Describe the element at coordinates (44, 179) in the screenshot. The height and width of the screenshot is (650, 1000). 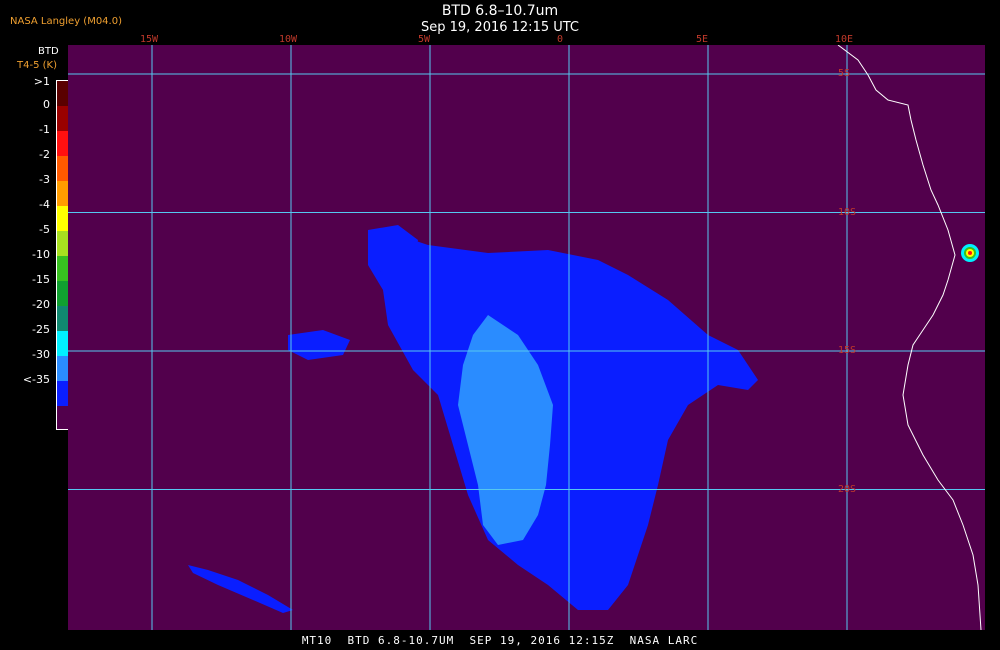
I see `legend-label: -3` at that location.